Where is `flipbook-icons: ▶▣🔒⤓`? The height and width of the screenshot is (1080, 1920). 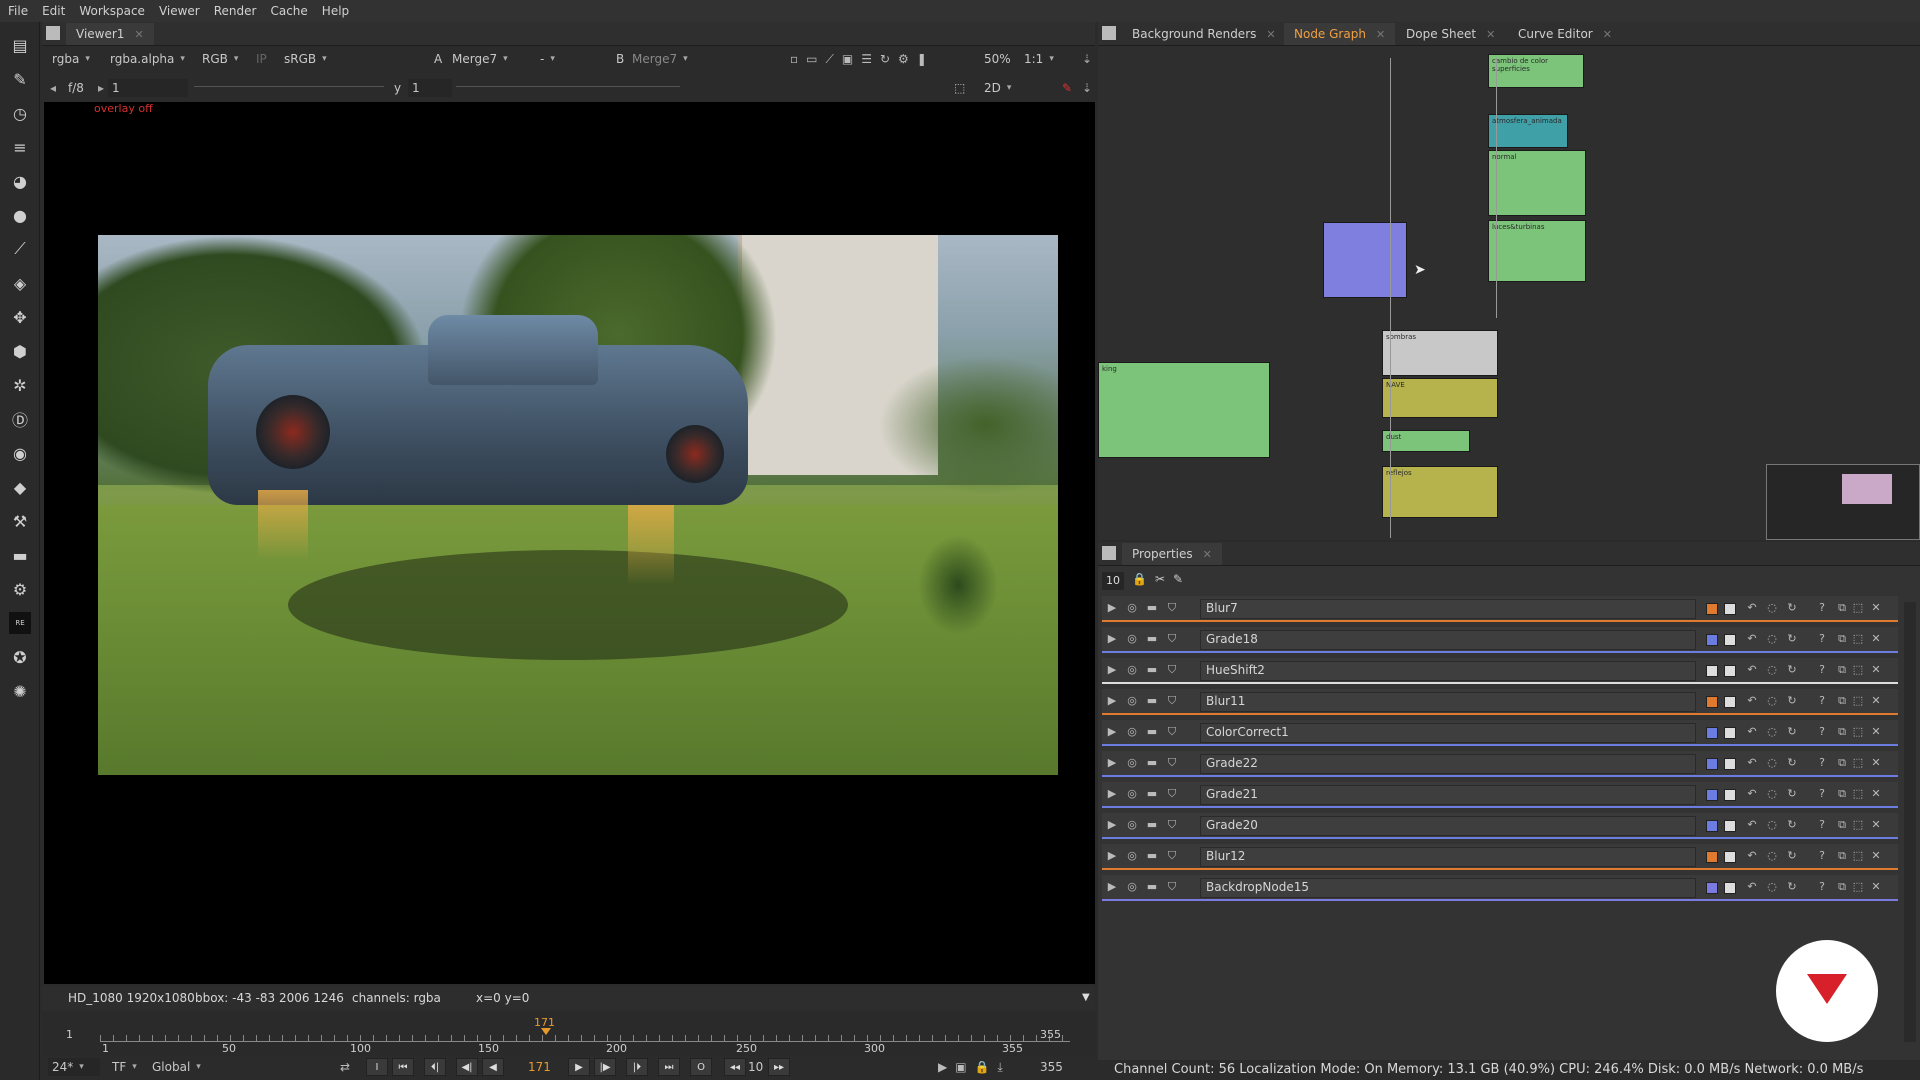 flipbook-icons: ▶▣🔒⤓ is located at coordinates (974, 1067).